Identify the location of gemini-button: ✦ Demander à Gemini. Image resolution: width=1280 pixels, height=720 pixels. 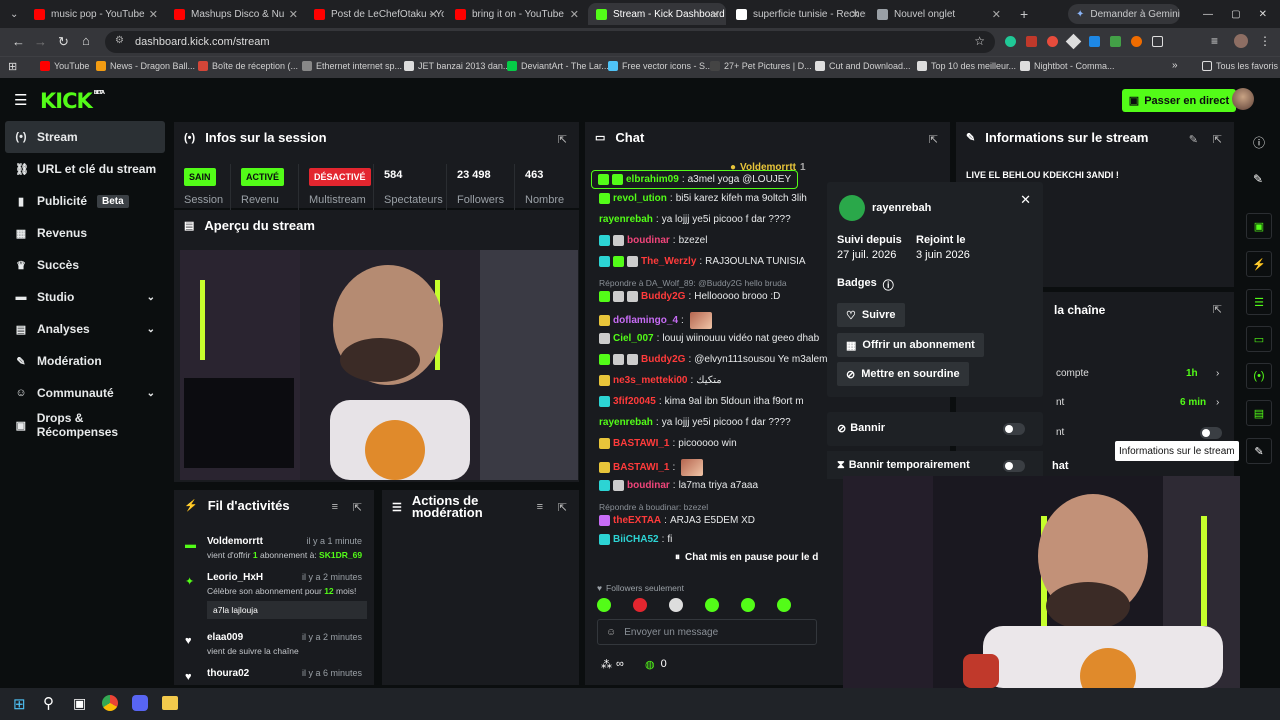
(1124, 14).